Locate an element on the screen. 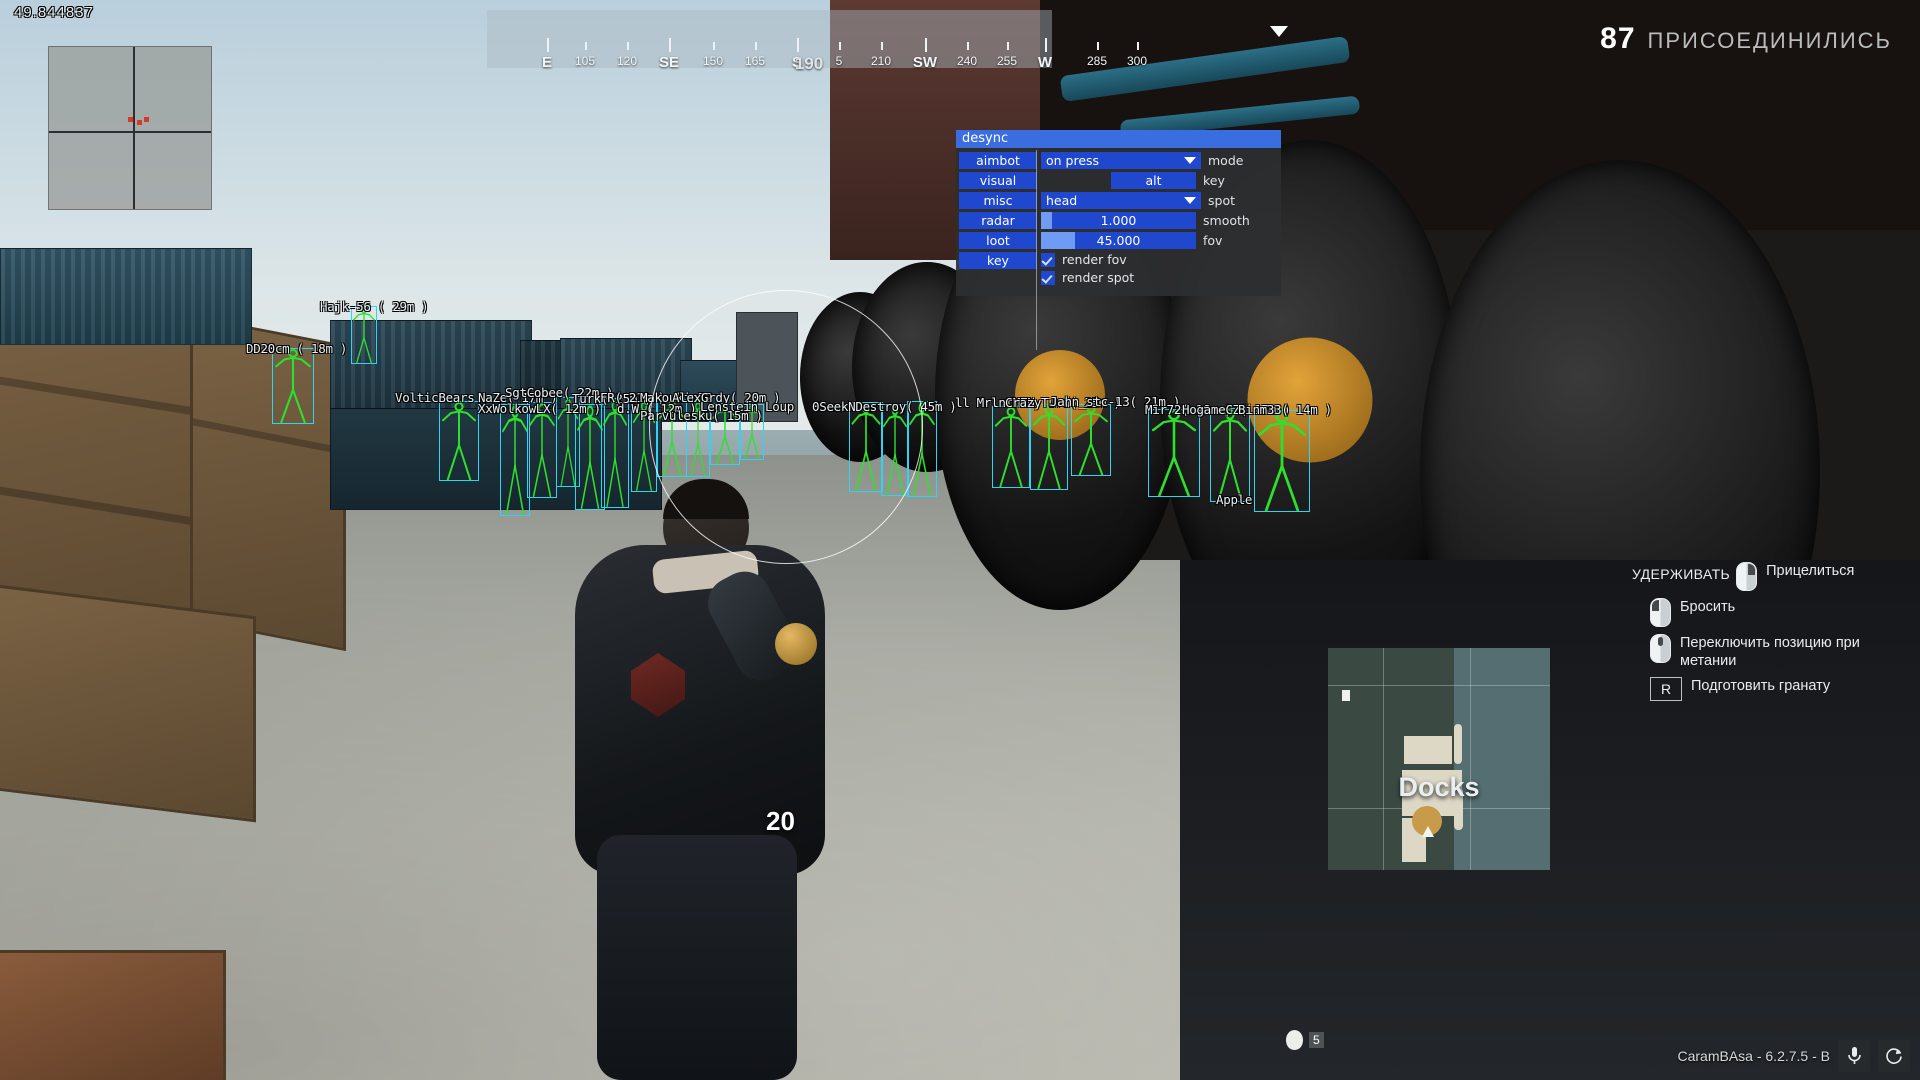 Image resolution: width=1920 pixels, height=1080 pixels. checkbox-render-spot is located at coordinates (1048, 277).